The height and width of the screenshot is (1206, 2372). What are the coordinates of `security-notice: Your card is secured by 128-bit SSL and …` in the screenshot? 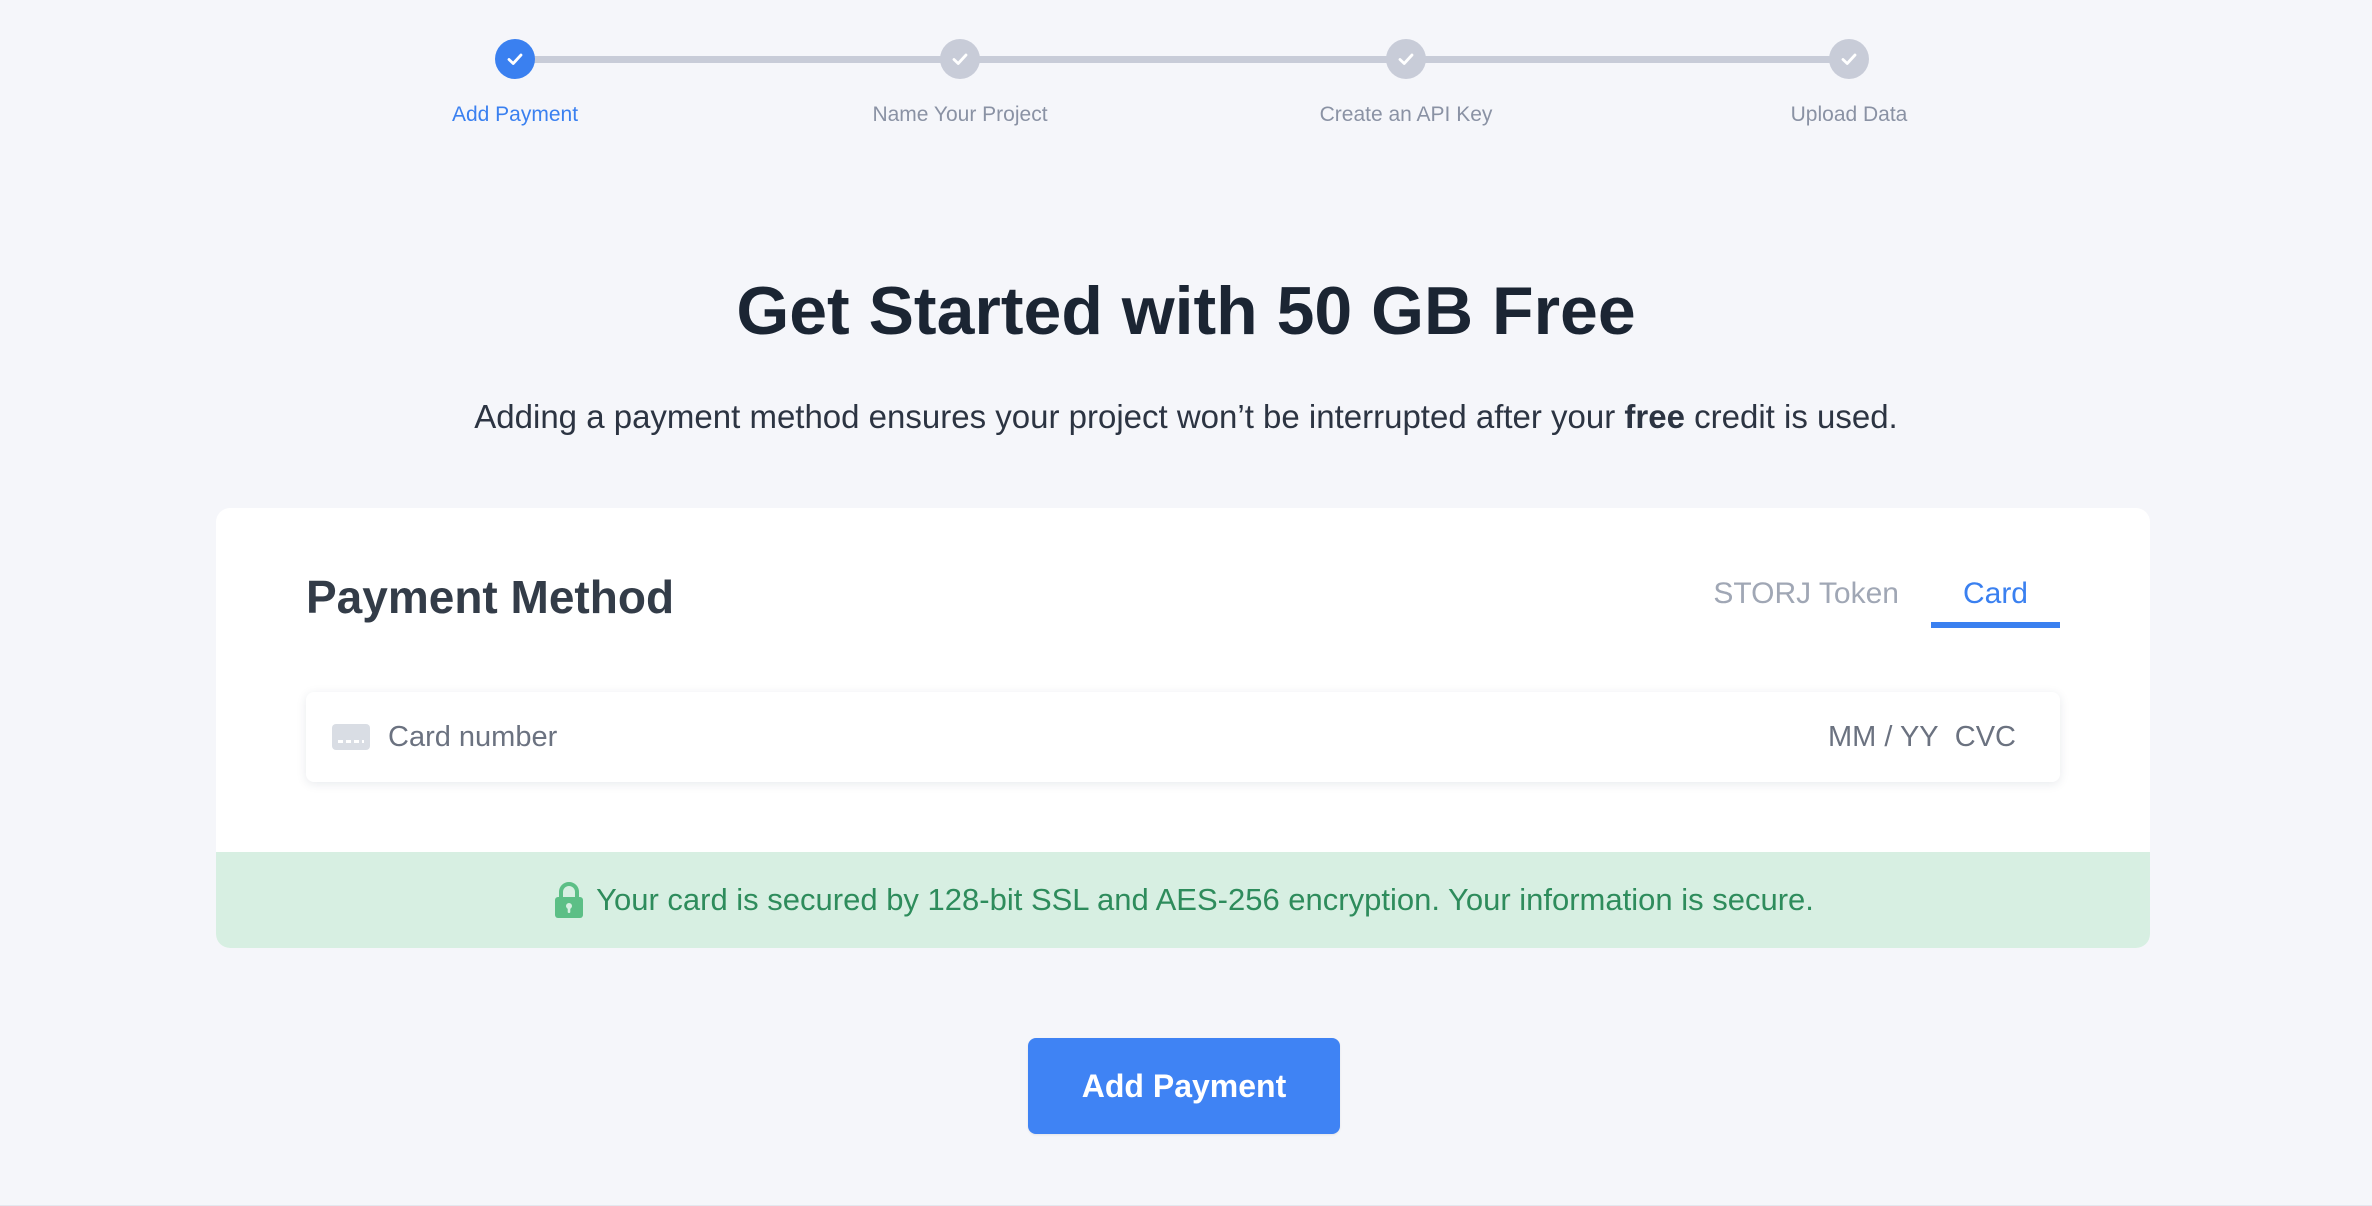 It's located at (1183, 900).